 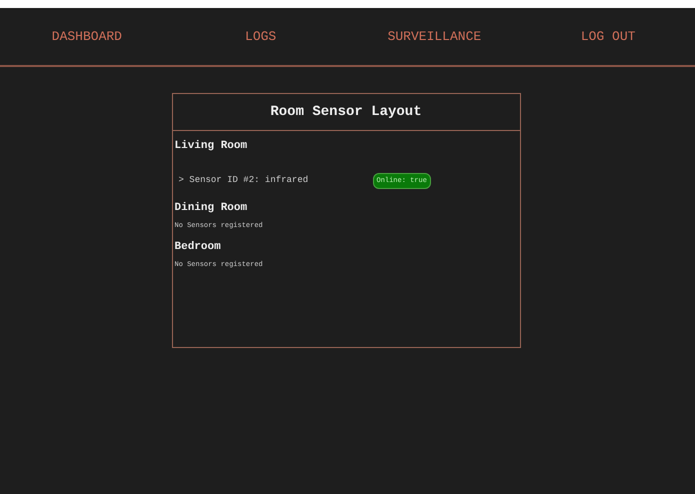 I want to click on nav-link: DASHBOARD, so click(x=87, y=36).